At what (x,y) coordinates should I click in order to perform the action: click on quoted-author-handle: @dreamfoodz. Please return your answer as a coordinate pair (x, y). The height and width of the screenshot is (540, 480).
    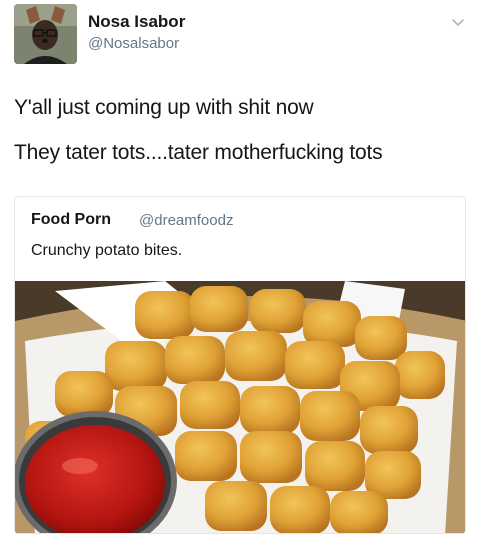
    Looking at the image, I should click on (186, 220).